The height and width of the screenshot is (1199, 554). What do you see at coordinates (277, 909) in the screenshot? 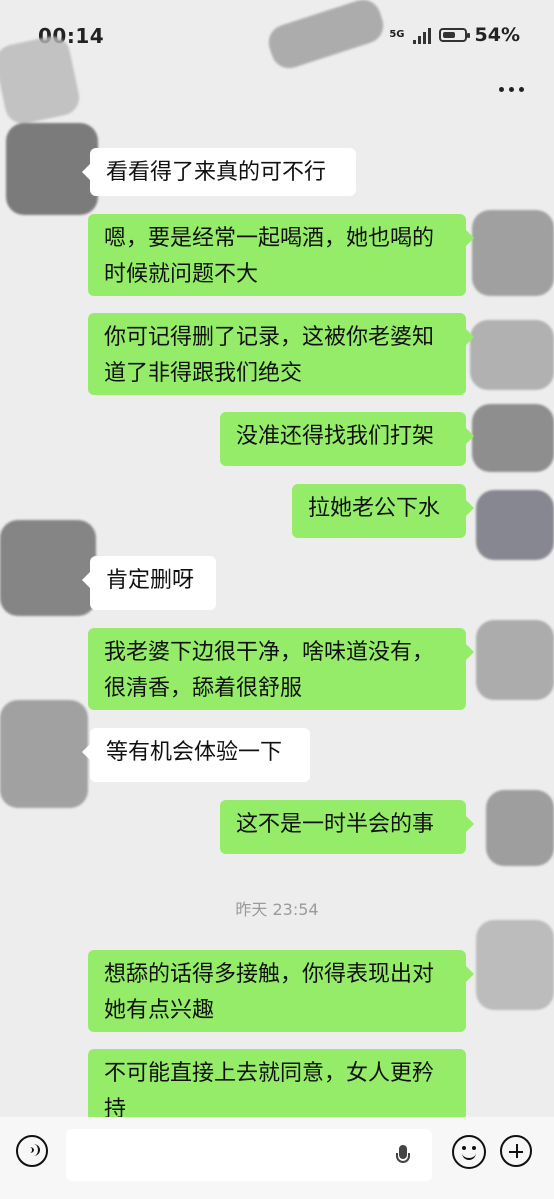
I see `chat-timestamp: 昨天 23:54` at bounding box center [277, 909].